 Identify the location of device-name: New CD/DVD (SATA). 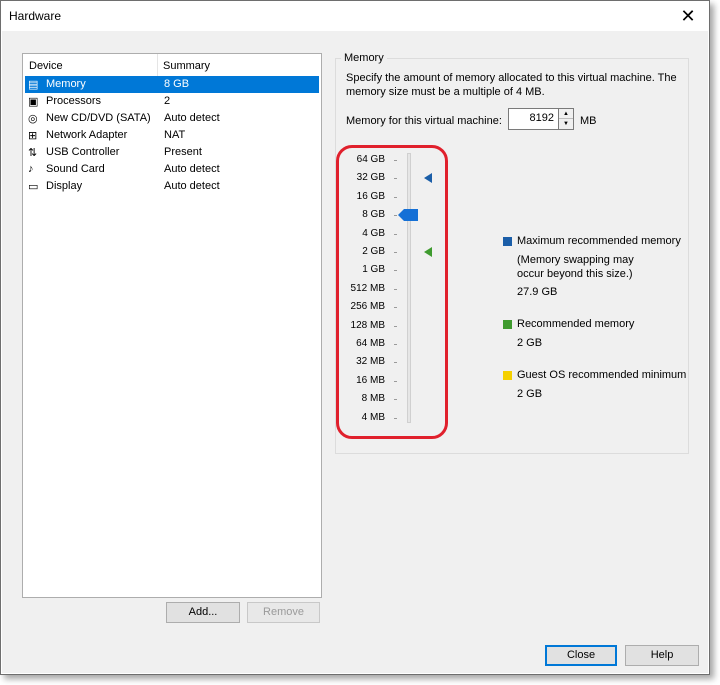
(98, 118).